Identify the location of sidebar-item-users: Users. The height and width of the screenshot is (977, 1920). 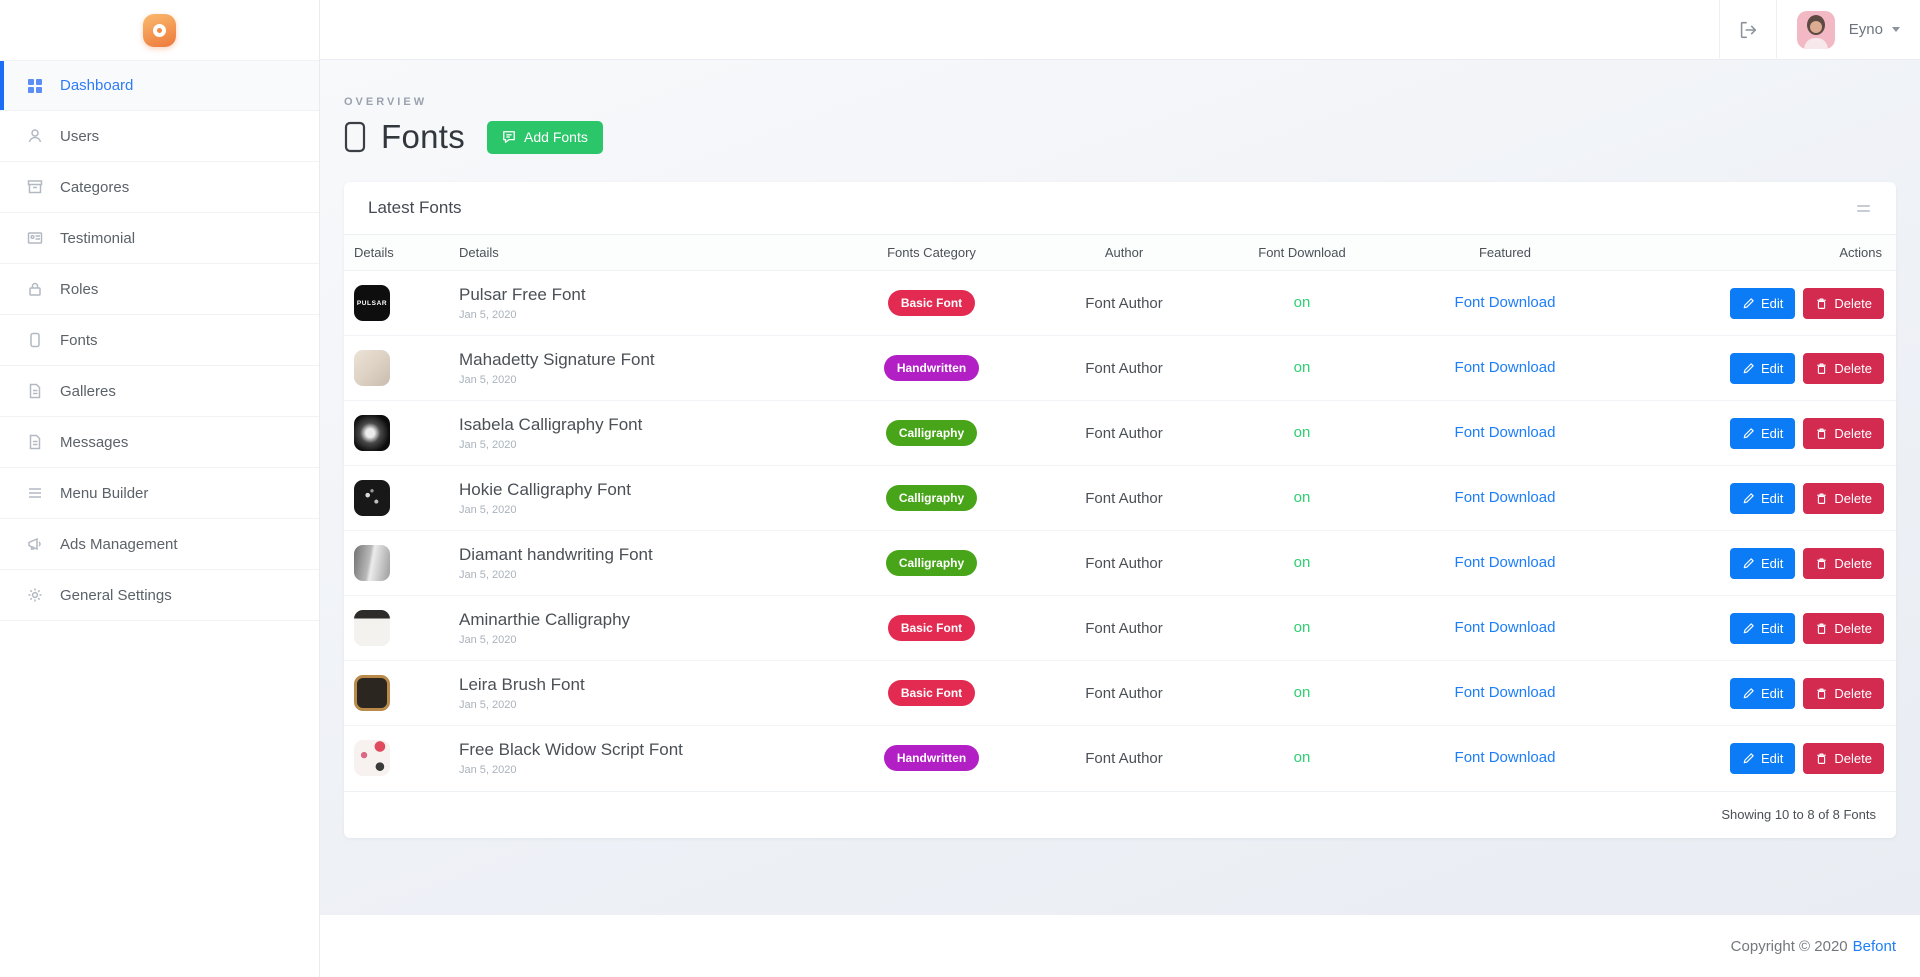
(159, 136).